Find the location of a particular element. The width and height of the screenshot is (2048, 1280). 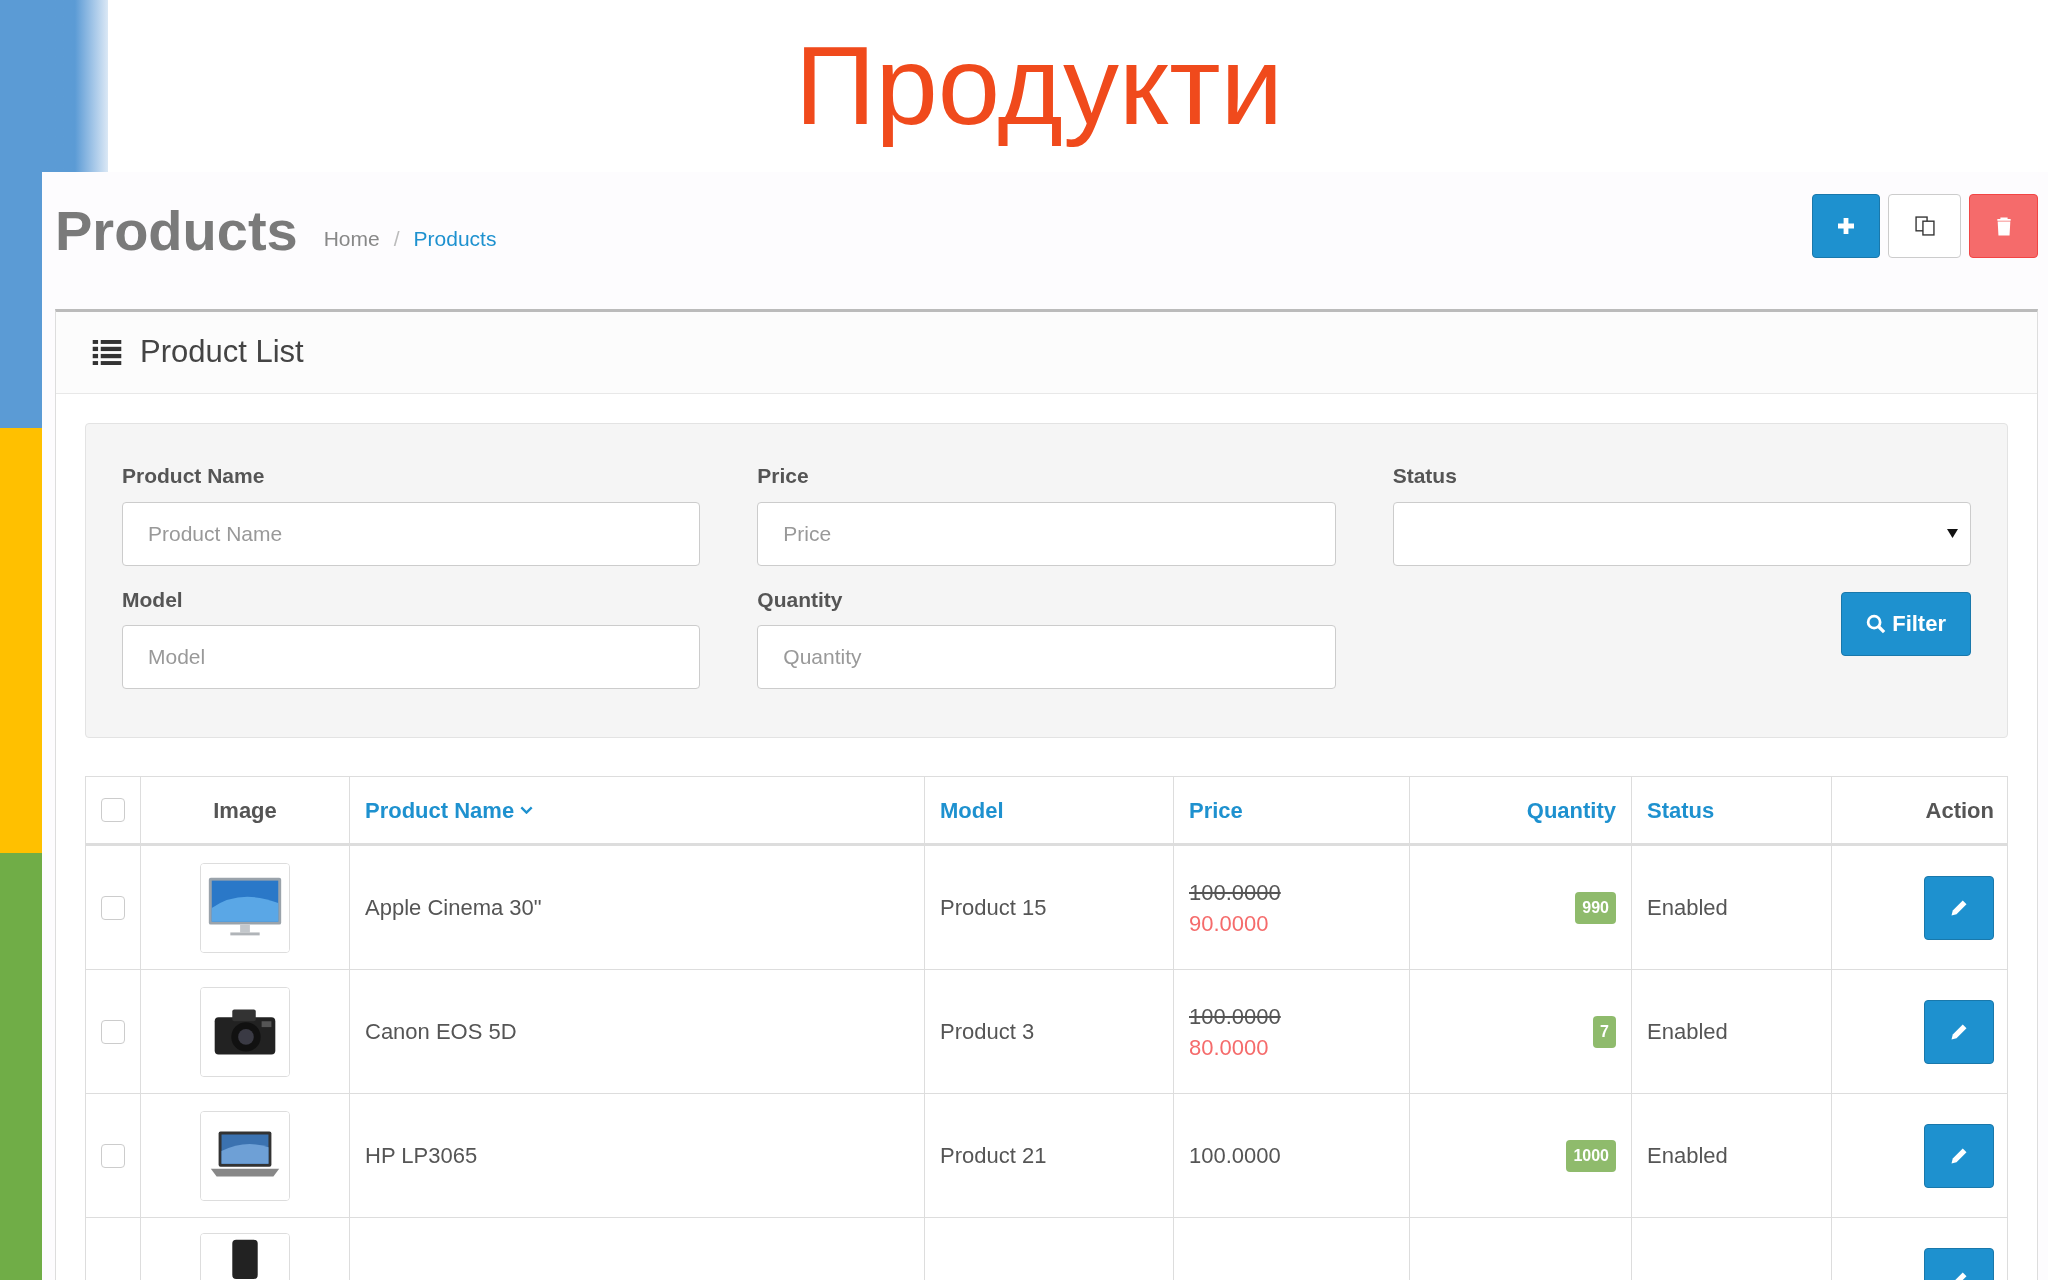

column-sort-link: Quantity is located at coordinates (1571, 810).